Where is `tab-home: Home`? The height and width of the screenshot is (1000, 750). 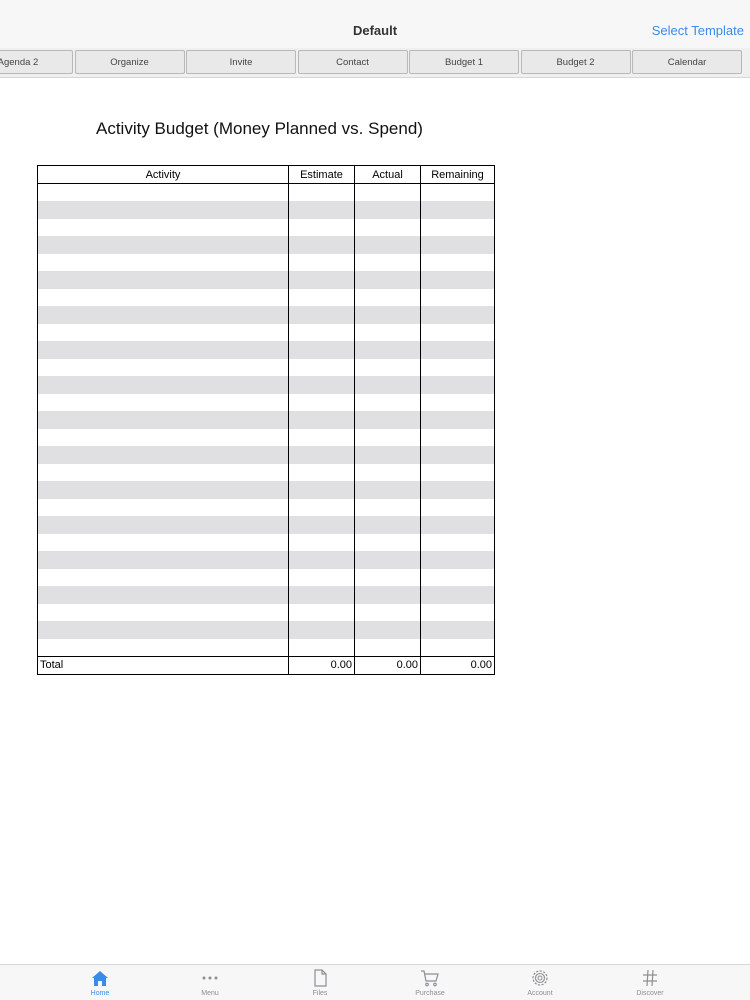
tab-home: Home is located at coordinates (100, 982).